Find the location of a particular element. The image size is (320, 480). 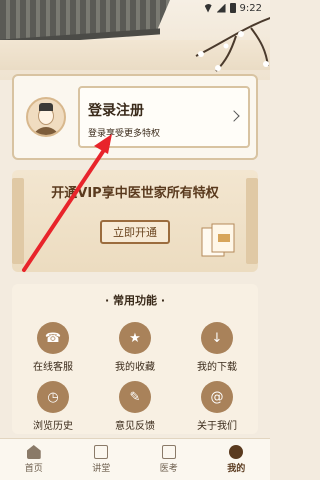

exam-icon is located at coordinates (168, 452).